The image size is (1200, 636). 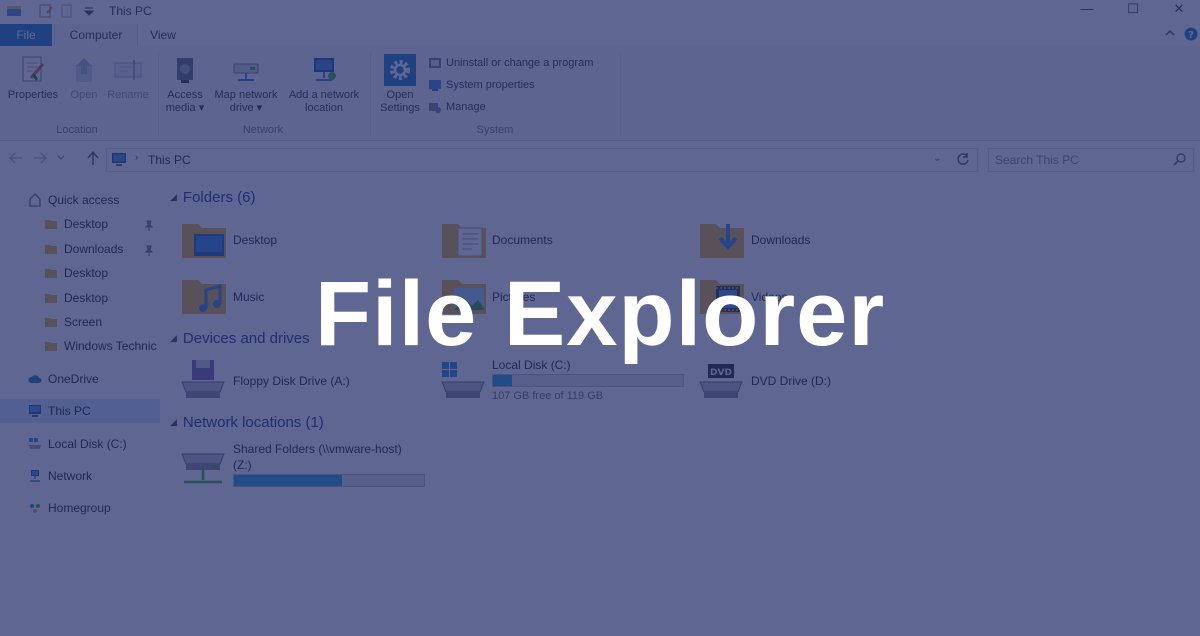 What do you see at coordinates (77, 130) in the screenshot?
I see `group-label-location: Location` at bounding box center [77, 130].